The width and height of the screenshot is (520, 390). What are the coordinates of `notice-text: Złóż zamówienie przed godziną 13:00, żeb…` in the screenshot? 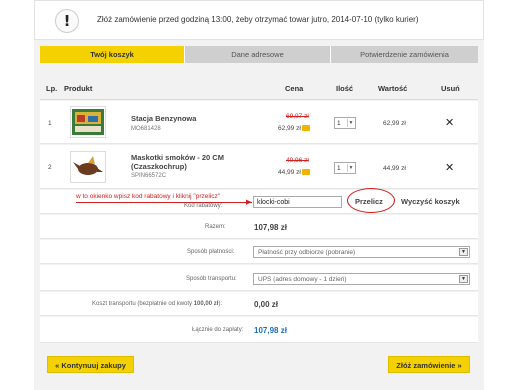 It's located at (258, 19).